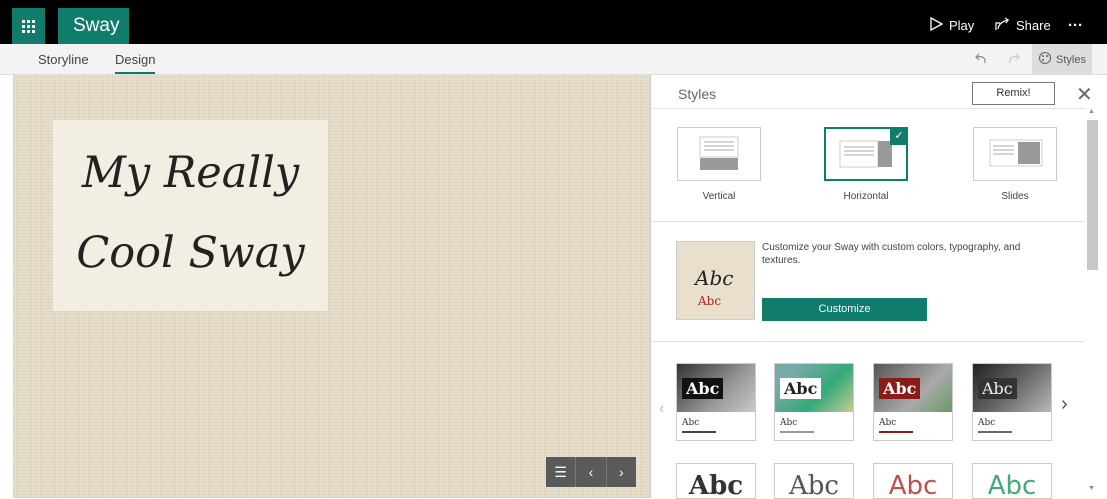 This screenshot has height=499, width=1107. Describe the element at coordinates (93, 26) in the screenshot. I see `app-name: Sway` at that location.